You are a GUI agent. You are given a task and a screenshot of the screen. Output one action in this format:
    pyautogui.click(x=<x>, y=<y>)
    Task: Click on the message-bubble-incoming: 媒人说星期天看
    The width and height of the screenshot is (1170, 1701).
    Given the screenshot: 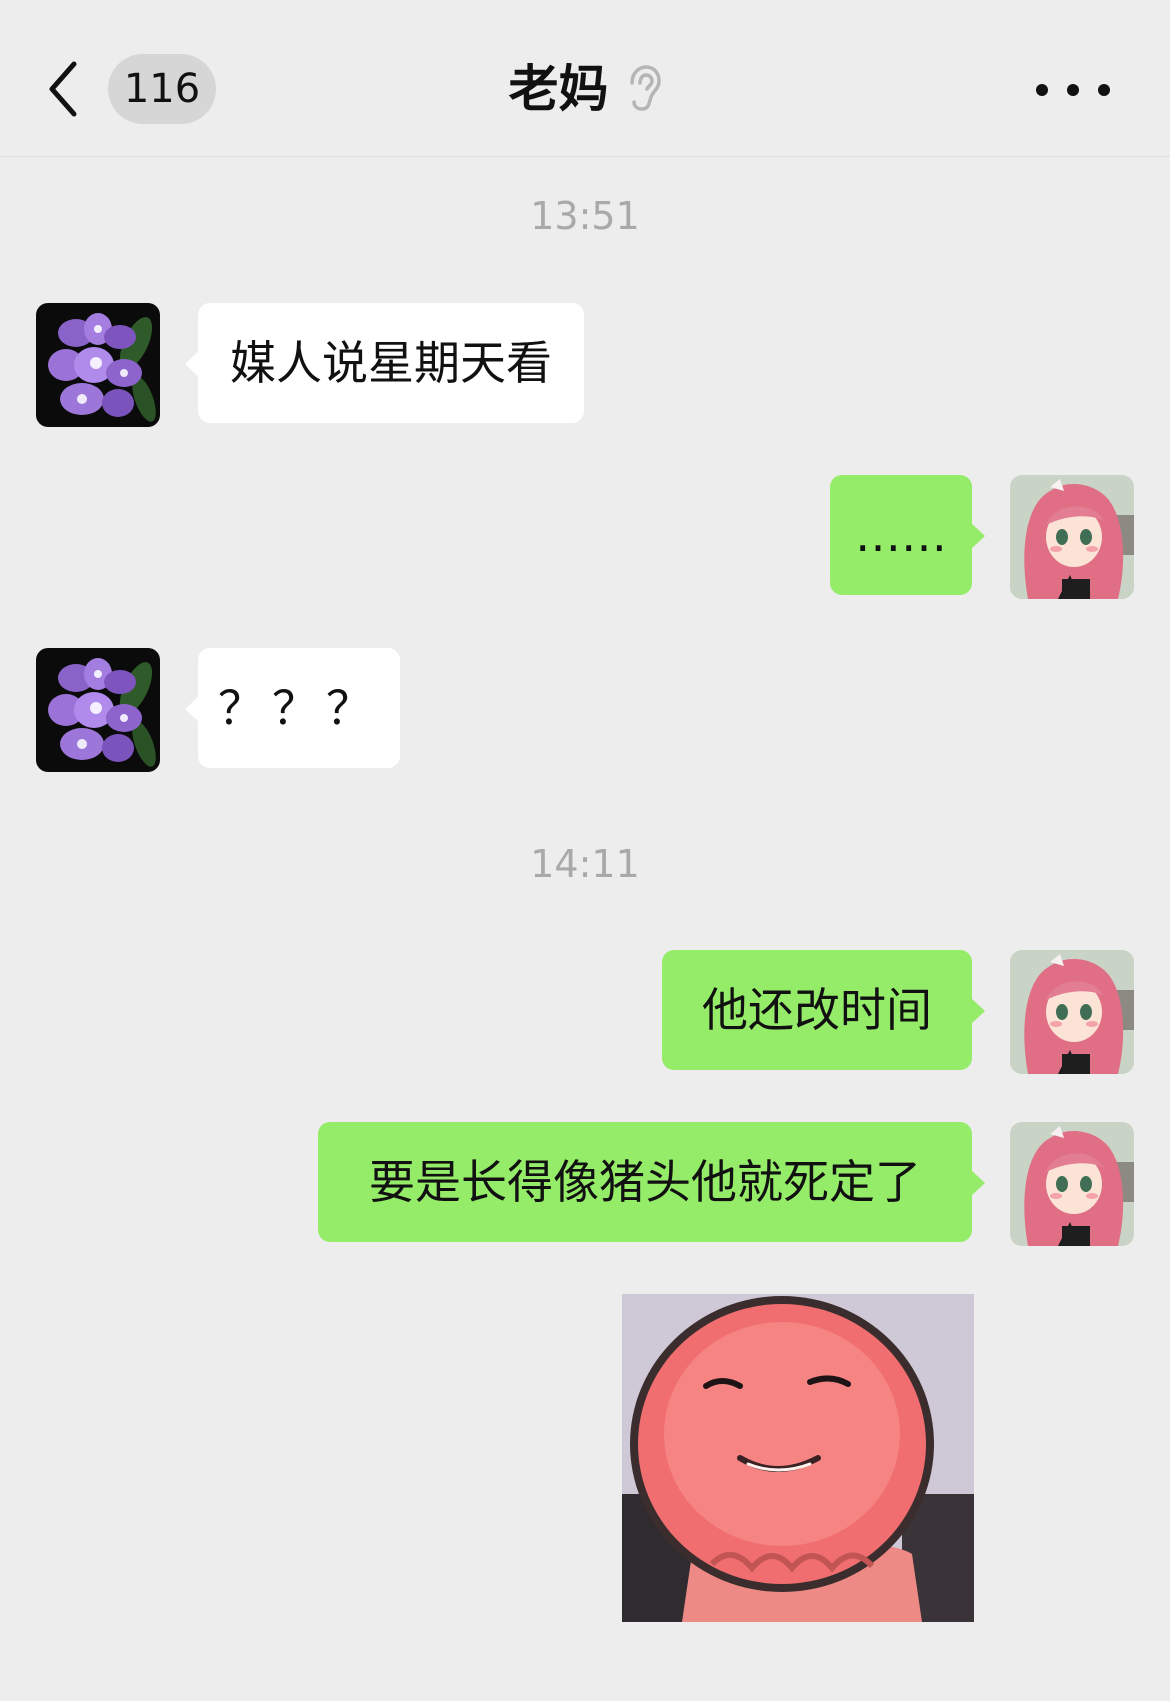 What is the action you would take?
    pyautogui.click(x=384, y=363)
    